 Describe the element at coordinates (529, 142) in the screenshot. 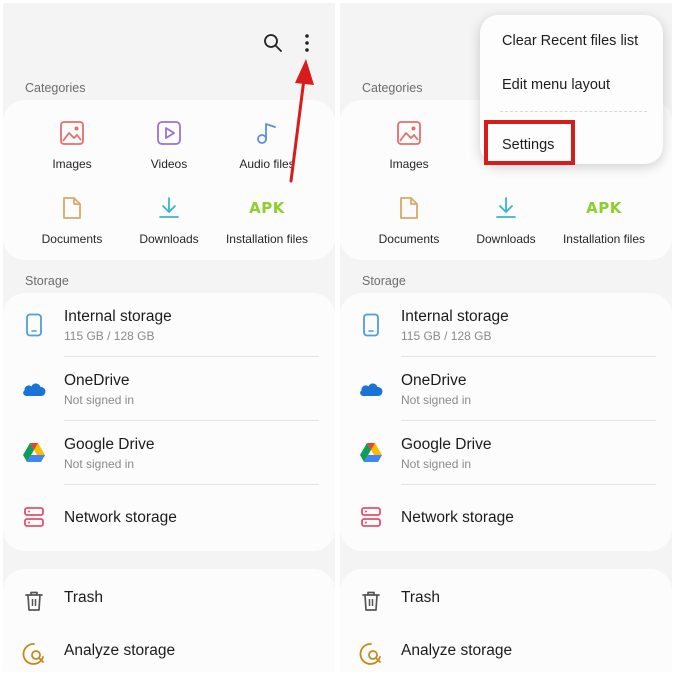

I see `annotation-highlight-box` at that location.